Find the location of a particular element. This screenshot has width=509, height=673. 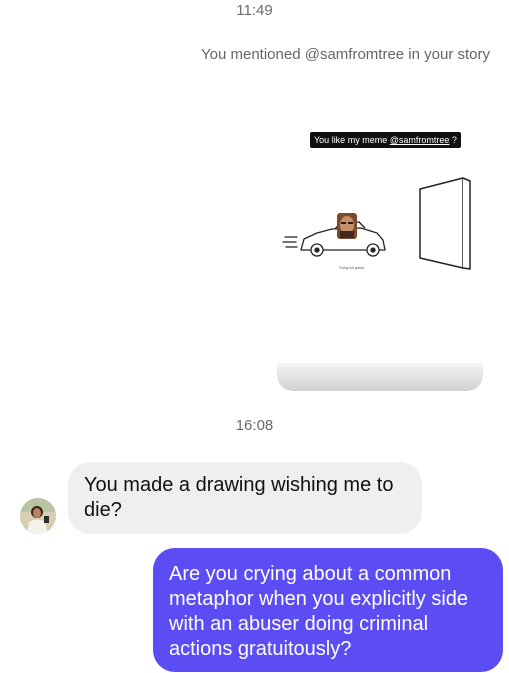

user-avatar is located at coordinates (38, 516).